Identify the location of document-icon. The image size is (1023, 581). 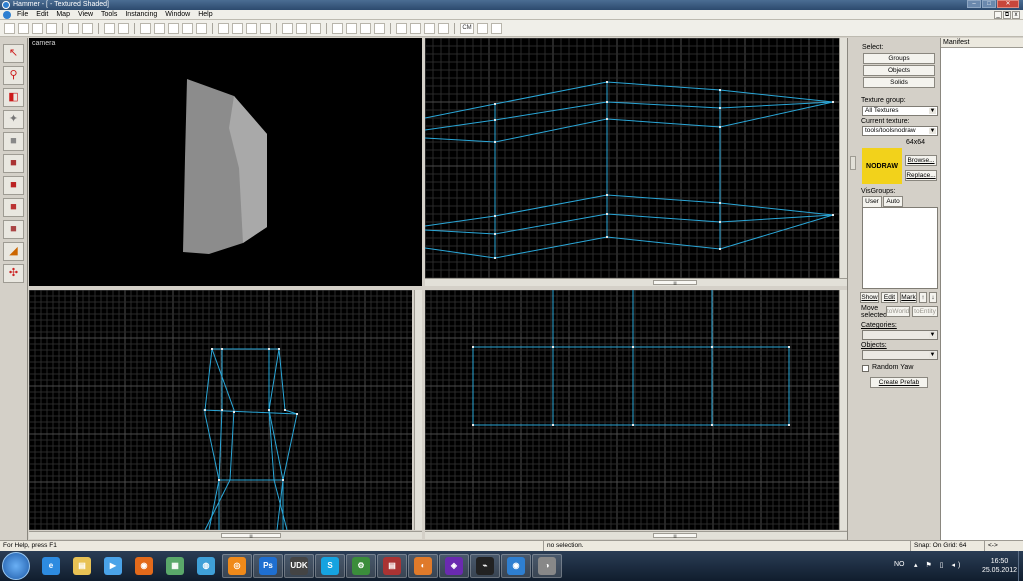
(7, 15).